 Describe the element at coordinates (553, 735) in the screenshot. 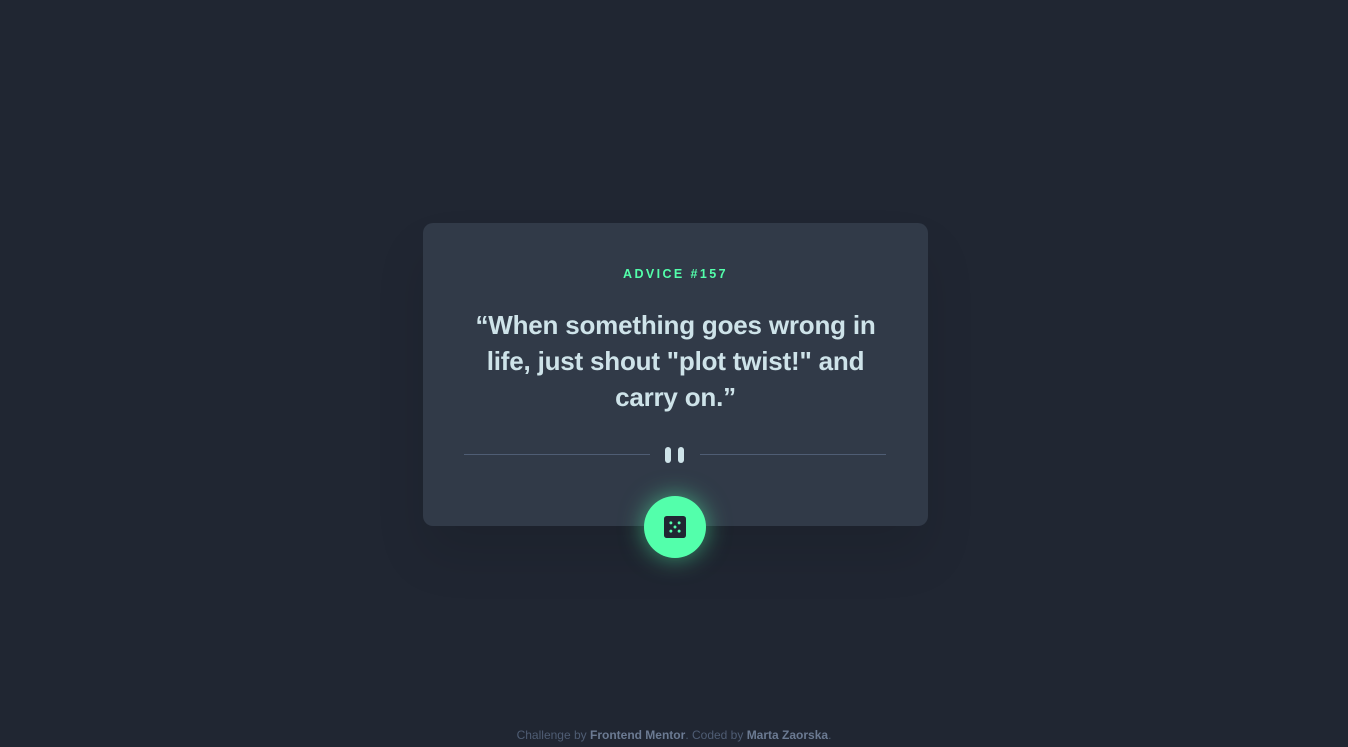

I see `footer-prefix: Challenge by` at that location.